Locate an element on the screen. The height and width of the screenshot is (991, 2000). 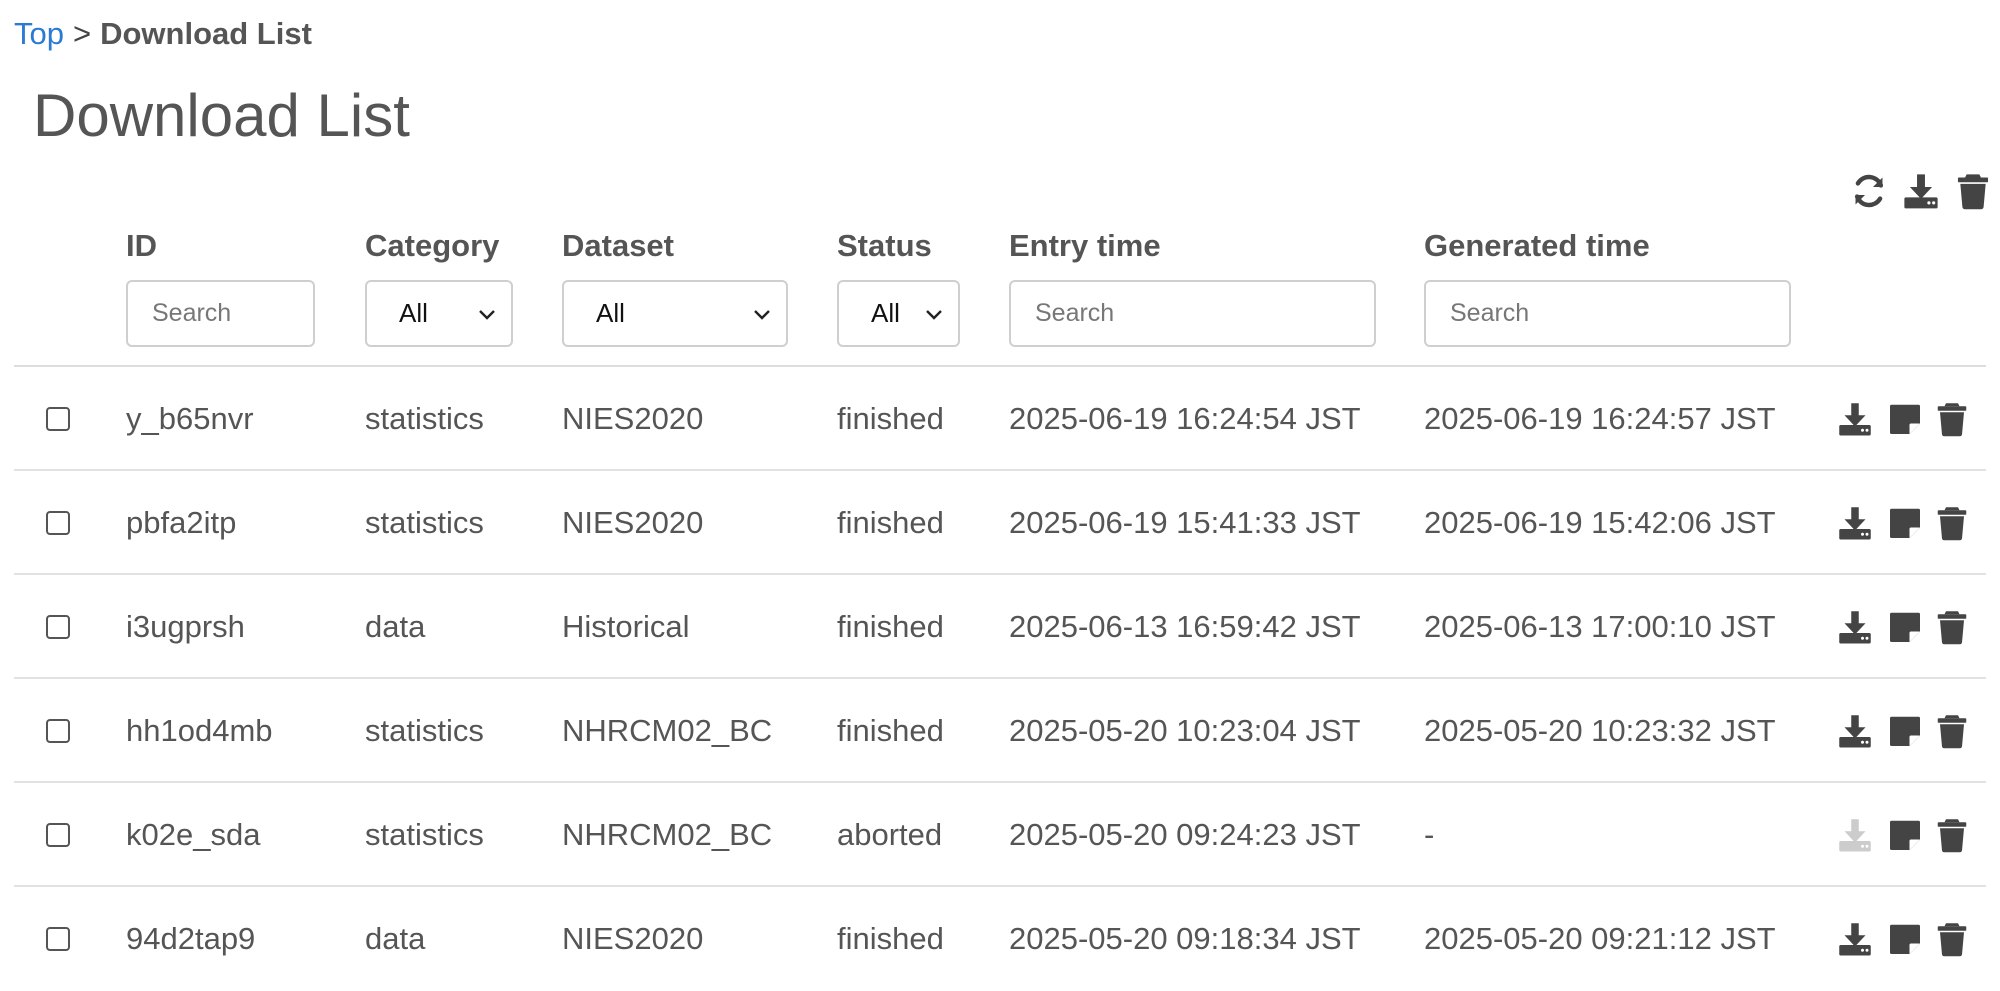
id-search-input is located at coordinates (220, 313).